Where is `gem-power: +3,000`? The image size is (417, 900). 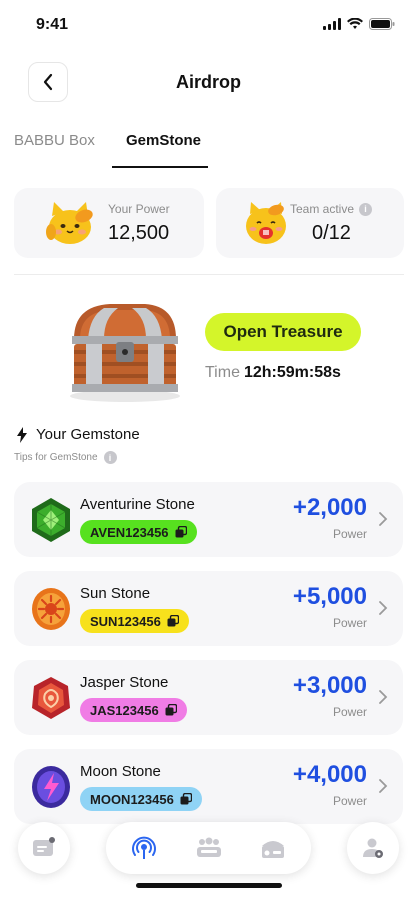
gem-power: +3,000 is located at coordinates (329, 685).